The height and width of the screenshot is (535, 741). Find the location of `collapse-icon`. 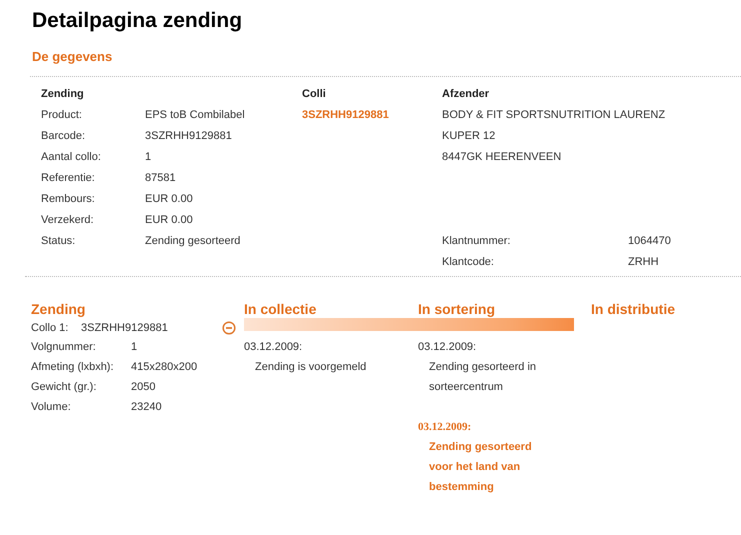

collapse-icon is located at coordinates (229, 328).